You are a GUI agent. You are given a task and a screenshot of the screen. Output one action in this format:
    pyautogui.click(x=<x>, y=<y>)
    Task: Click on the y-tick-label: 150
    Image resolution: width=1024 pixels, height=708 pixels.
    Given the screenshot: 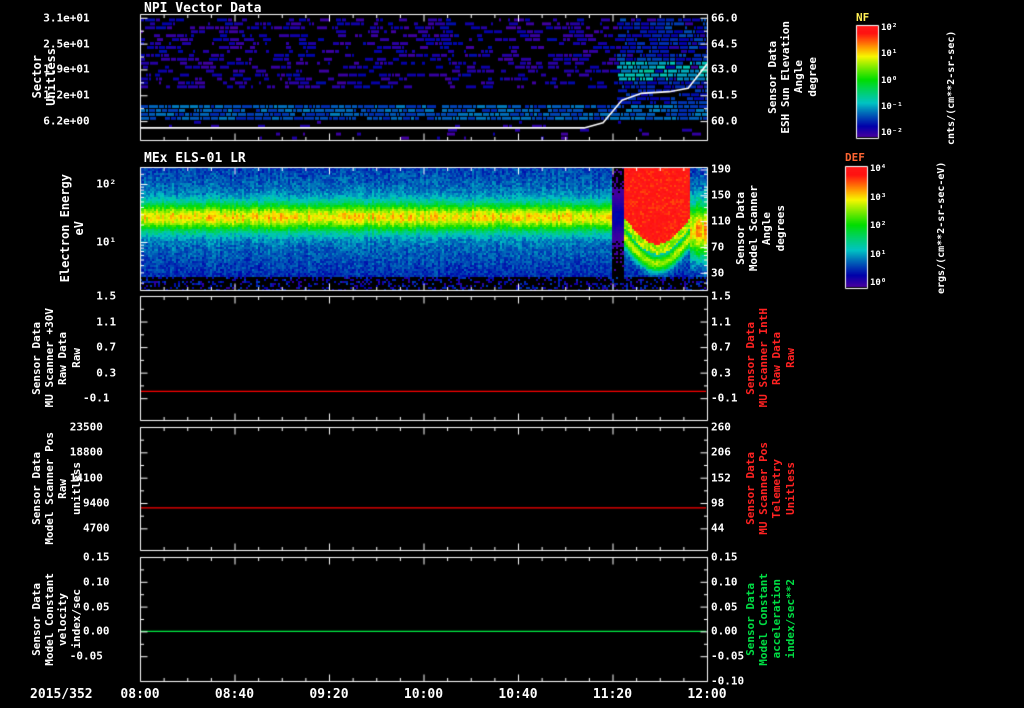 What is the action you would take?
    pyautogui.click(x=721, y=195)
    